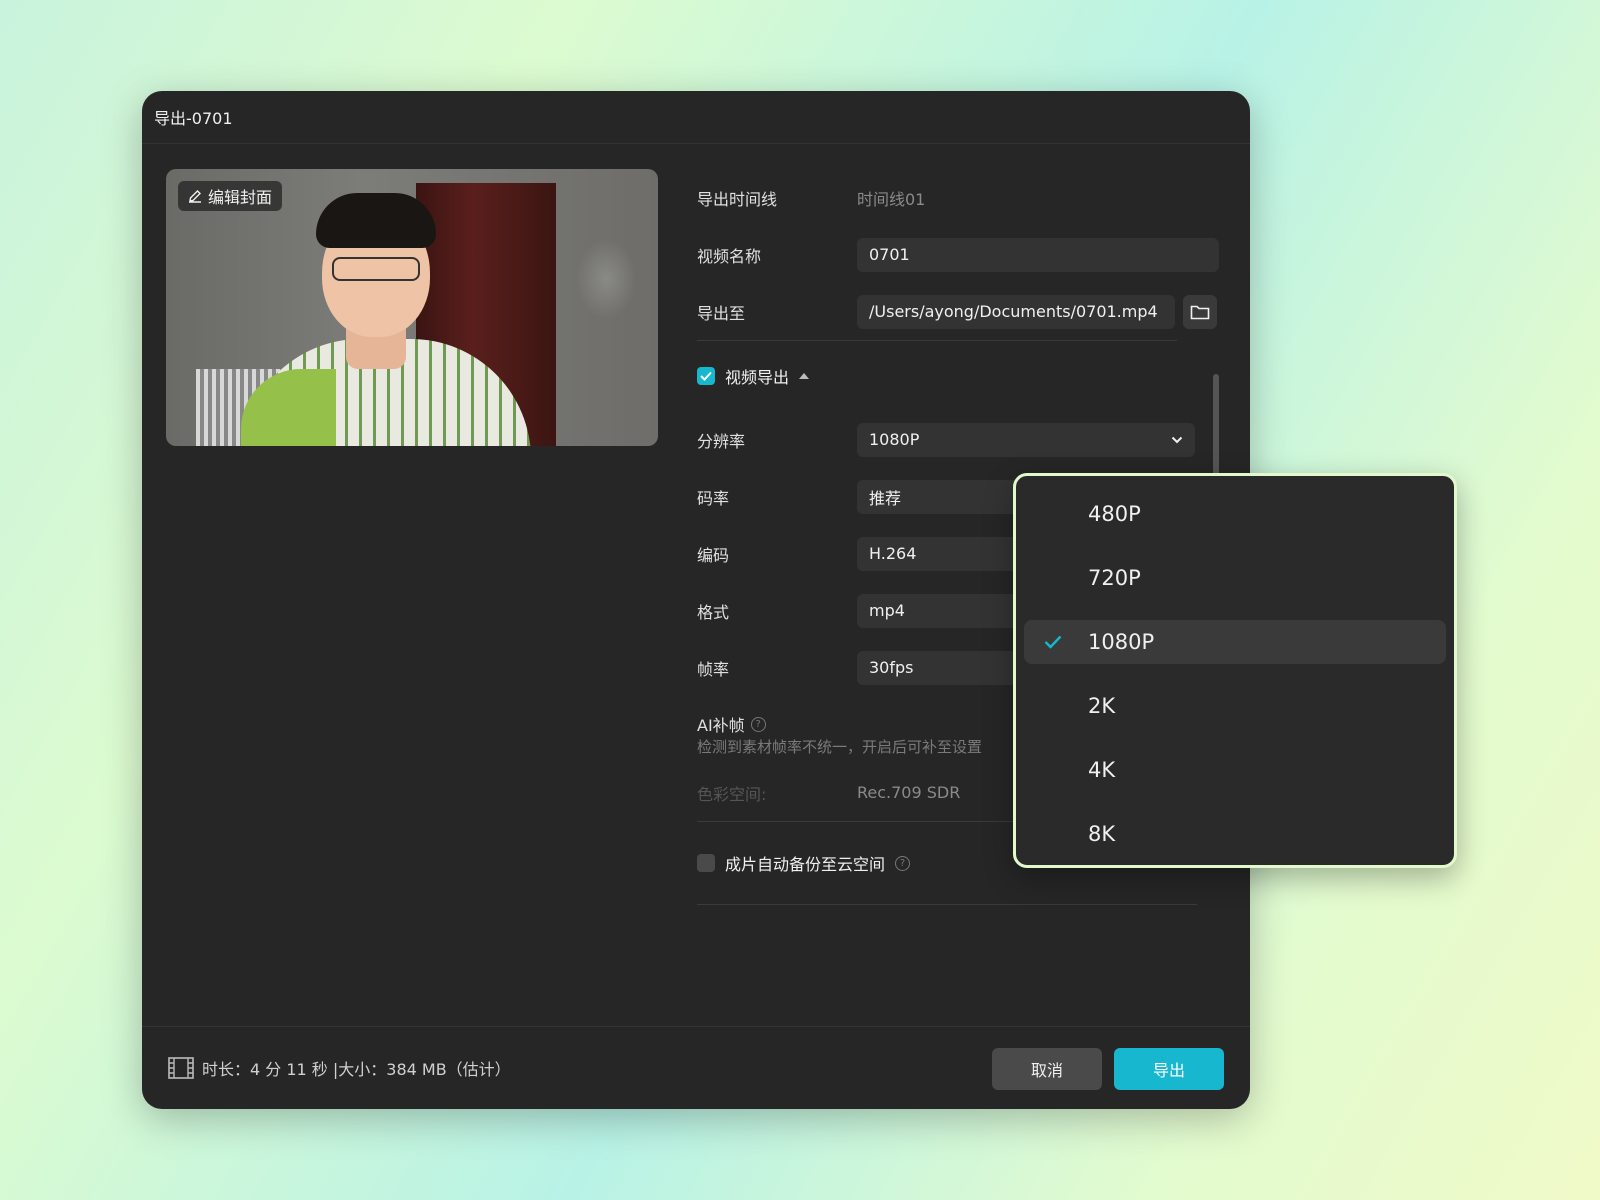 The image size is (1600, 1200). I want to click on bitrate-label: 码率, so click(713, 498).